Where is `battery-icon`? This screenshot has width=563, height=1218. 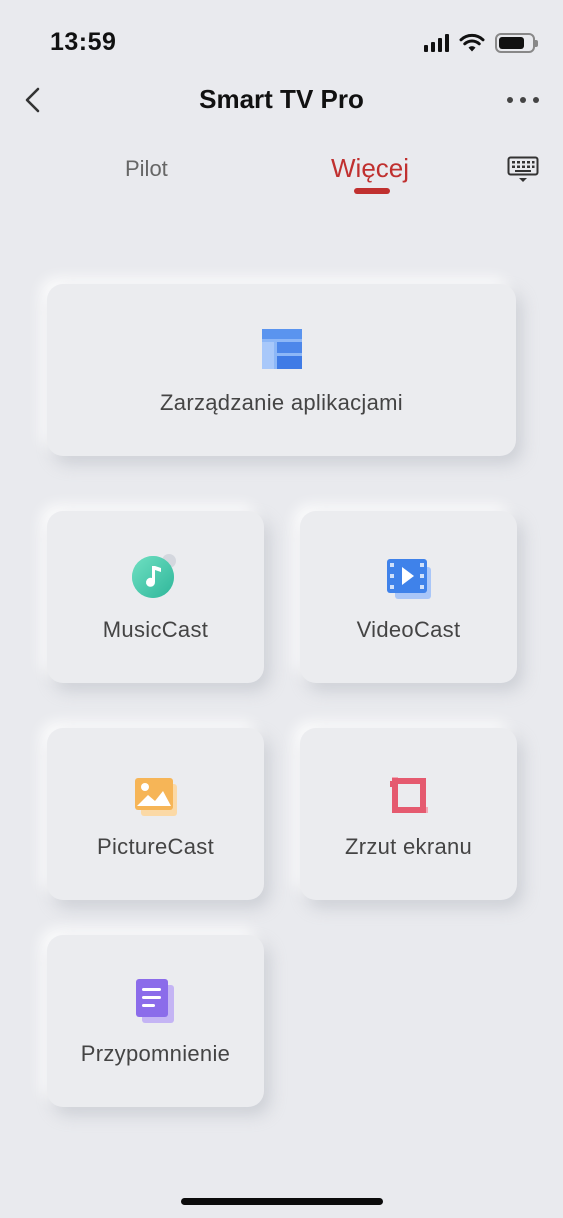
battery-icon is located at coordinates (516, 43).